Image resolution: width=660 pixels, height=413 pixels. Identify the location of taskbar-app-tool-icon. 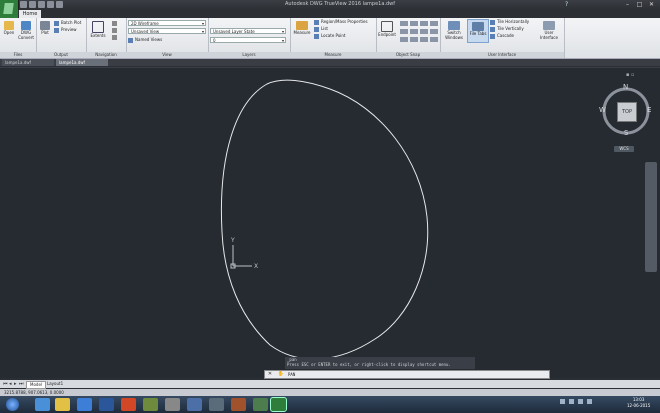
(194, 404).